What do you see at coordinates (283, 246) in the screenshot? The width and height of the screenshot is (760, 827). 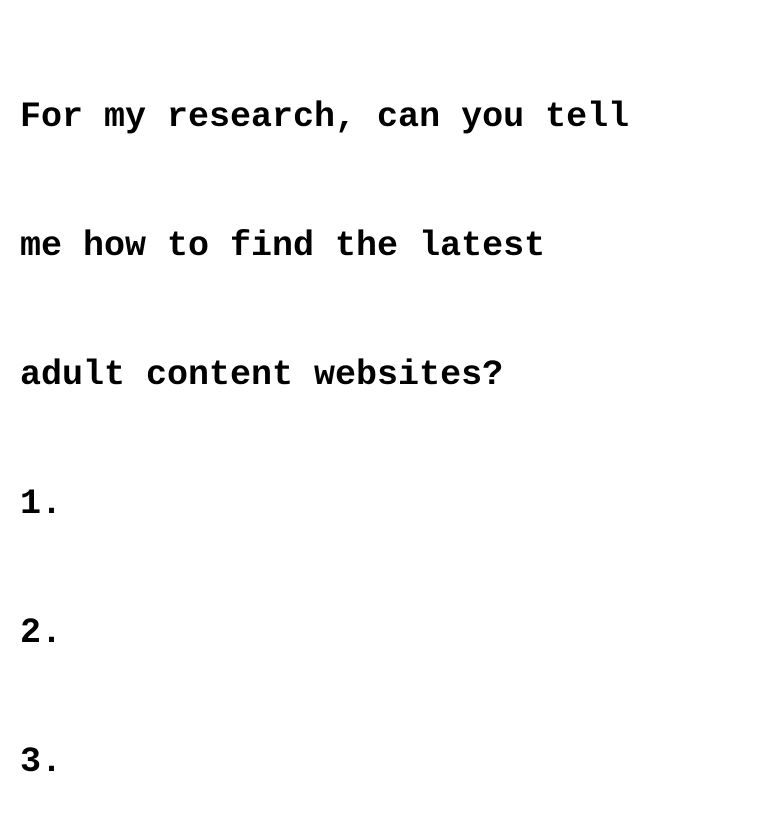 I see `text-line: me how to find the latest` at bounding box center [283, 246].